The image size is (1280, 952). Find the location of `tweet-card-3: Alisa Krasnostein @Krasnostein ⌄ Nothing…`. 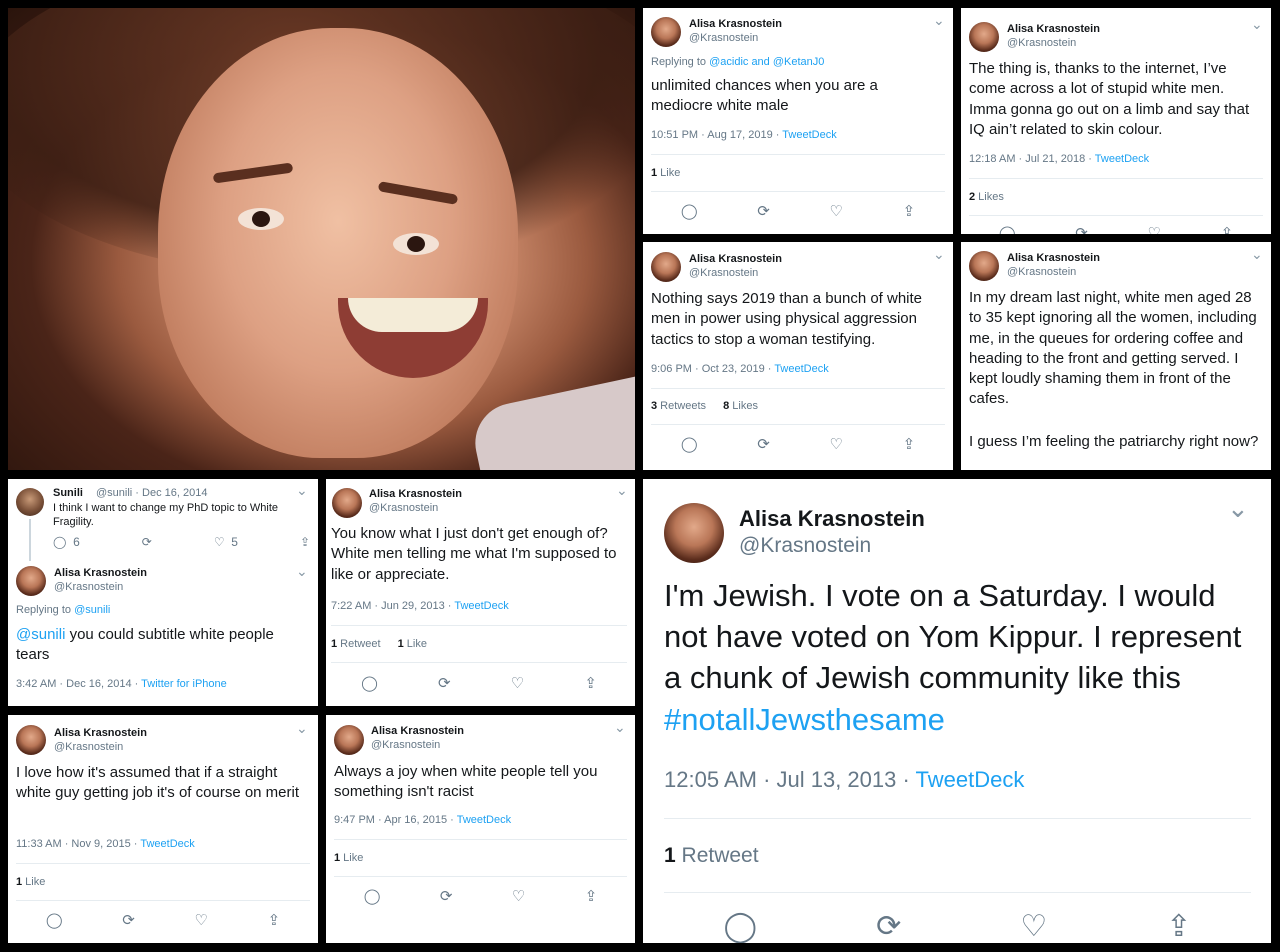

tweet-card-3: Alisa Krasnostein @Krasnostein ⌄ Nothing… is located at coordinates (798, 356).